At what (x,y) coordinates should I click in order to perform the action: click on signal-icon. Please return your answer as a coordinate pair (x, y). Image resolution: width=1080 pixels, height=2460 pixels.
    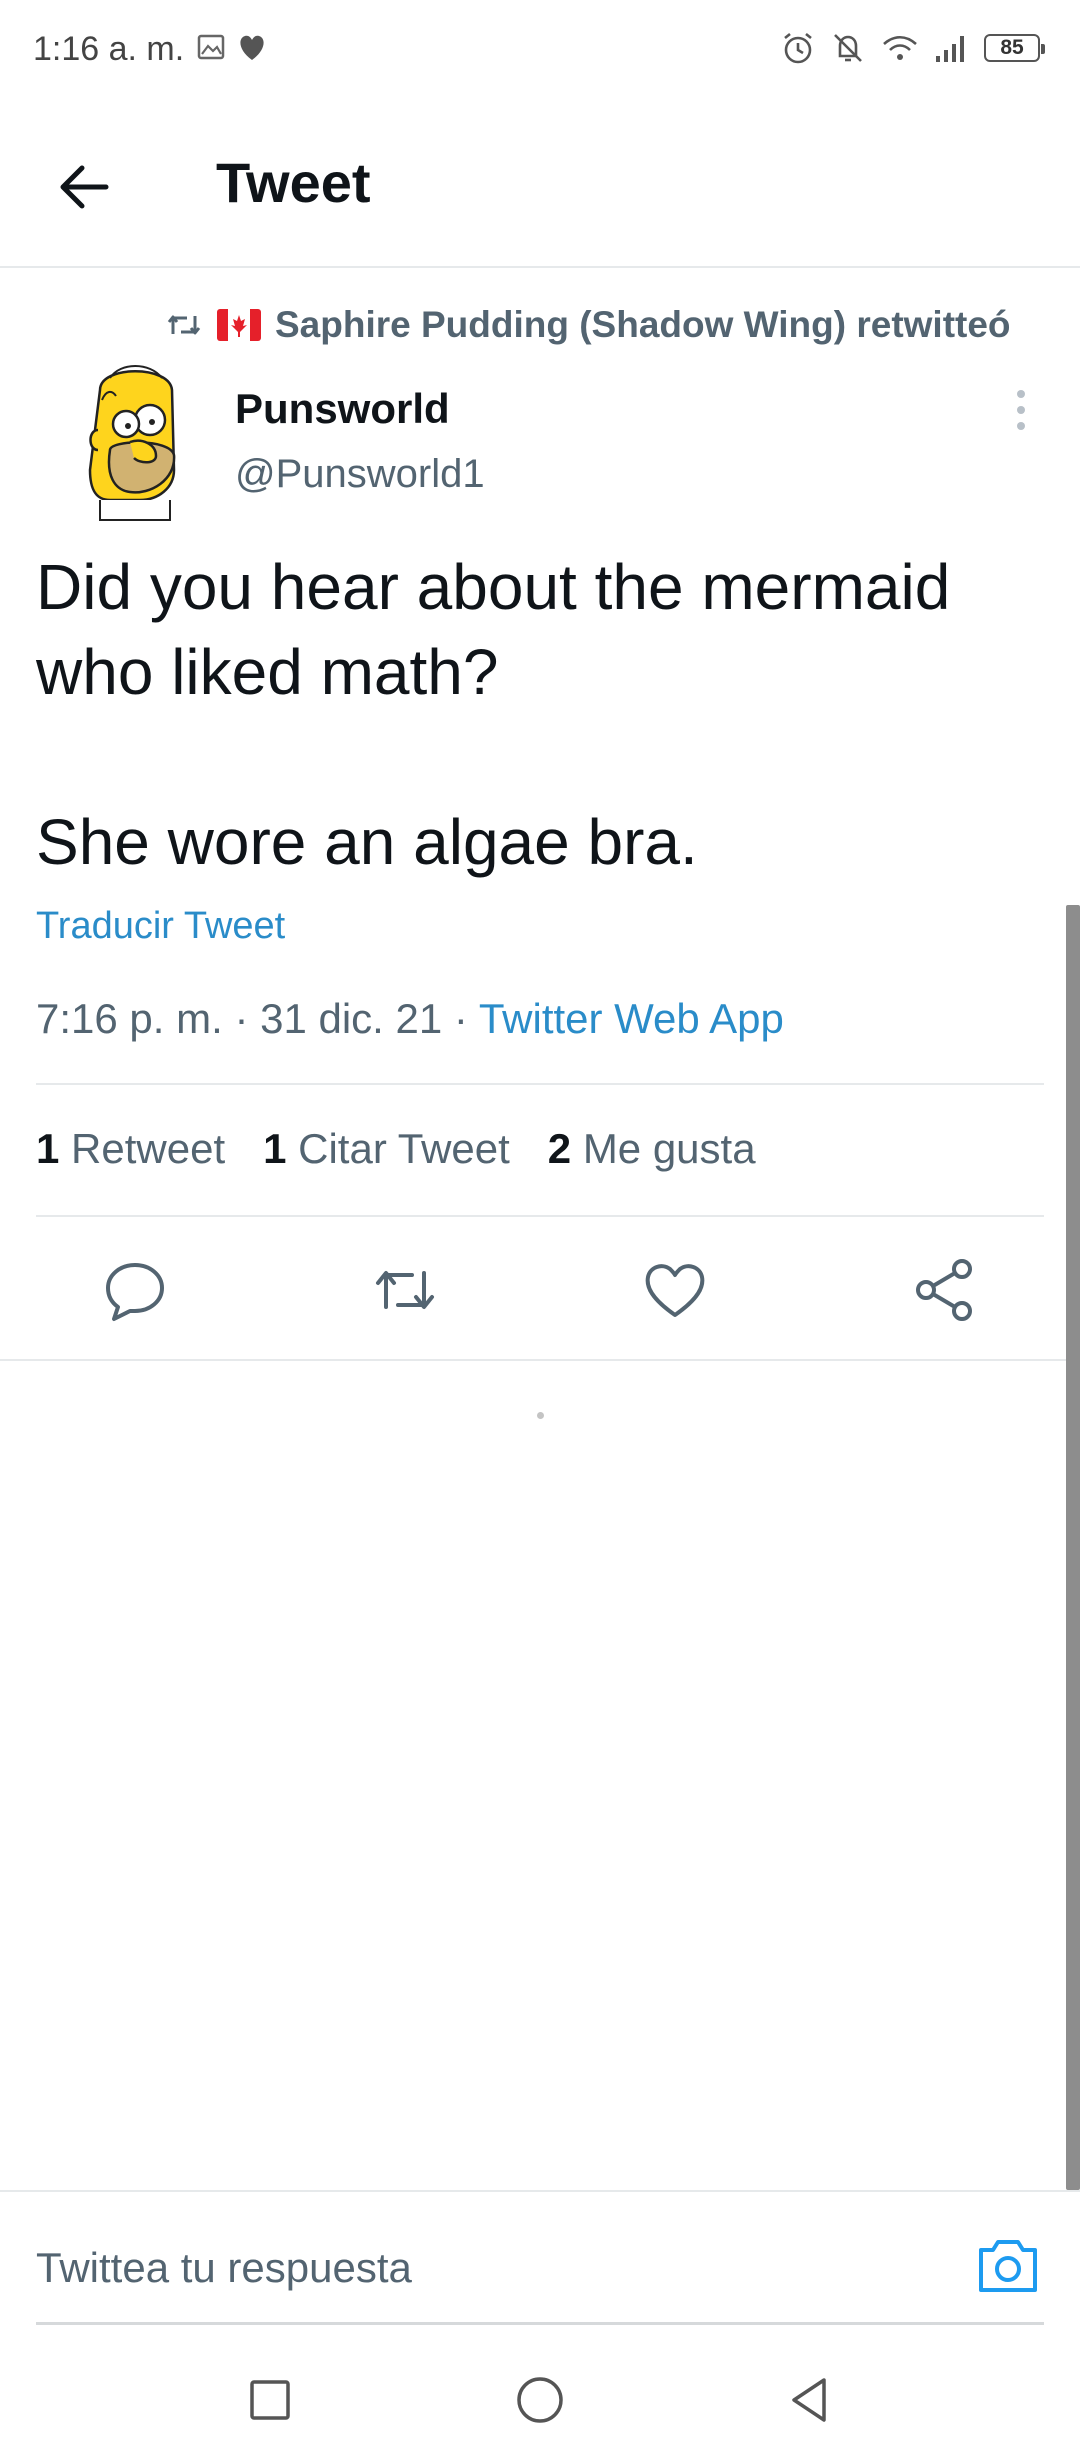
    Looking at the image, I should click on (950, 49).